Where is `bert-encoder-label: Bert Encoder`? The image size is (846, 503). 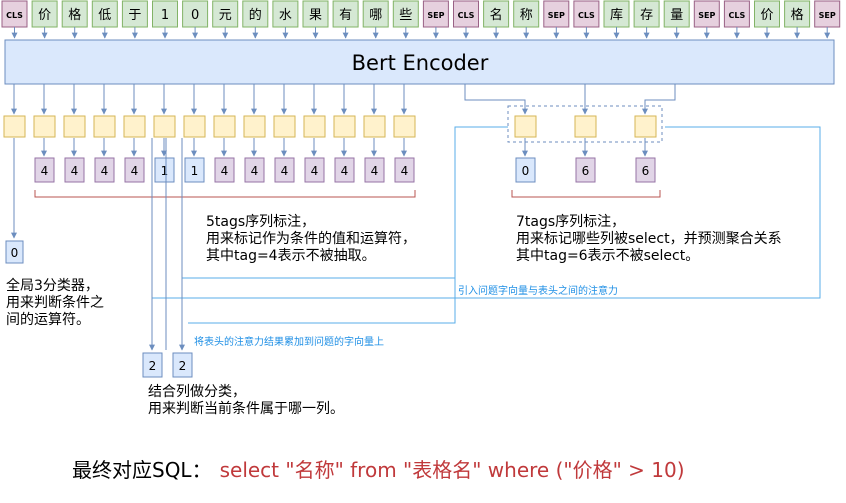
bert-encoder-label: Bert Encoder is located at coordinates (420, 63).